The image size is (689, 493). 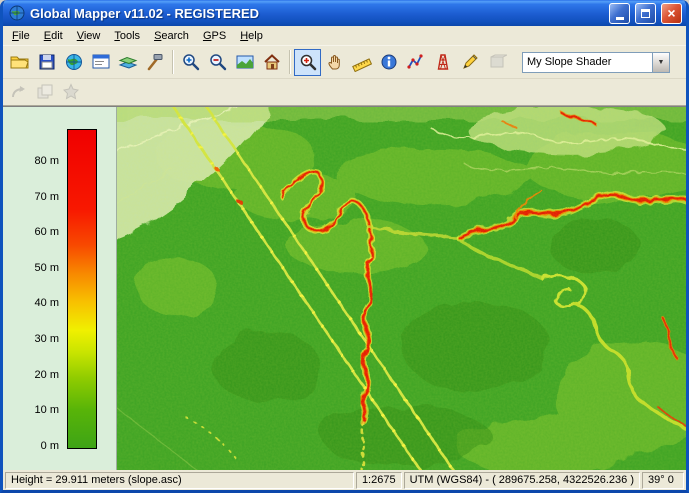 I want to click on legend-tick: 10 m, so click(x=46, y=410).